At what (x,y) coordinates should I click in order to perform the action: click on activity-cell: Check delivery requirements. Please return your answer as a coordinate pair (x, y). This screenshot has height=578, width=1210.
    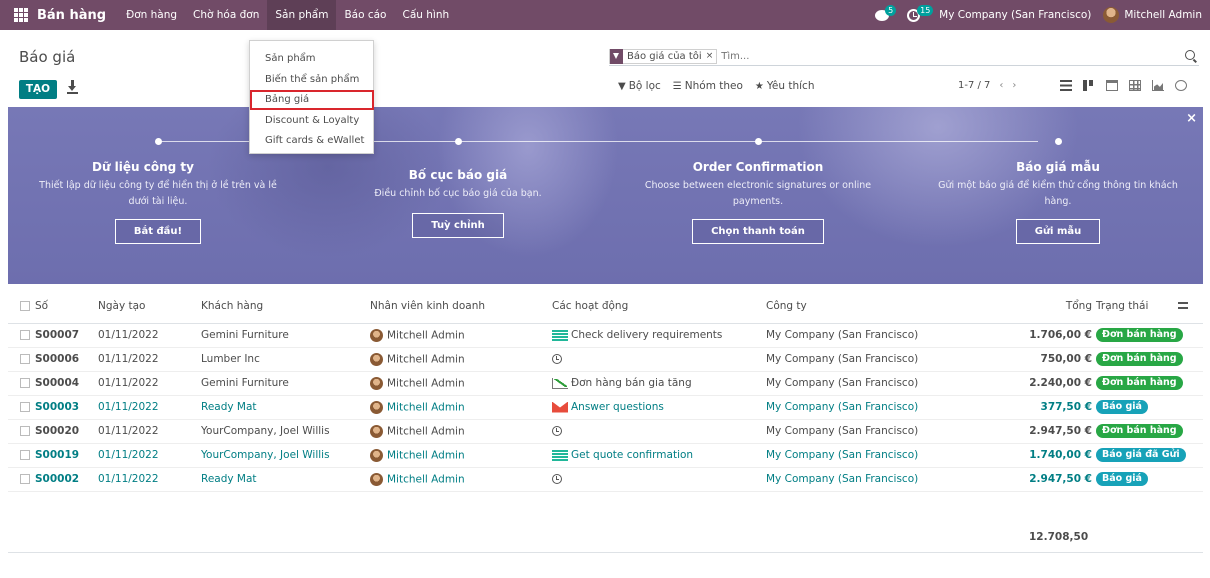
    Looking at the image, I should click on (659, 335).